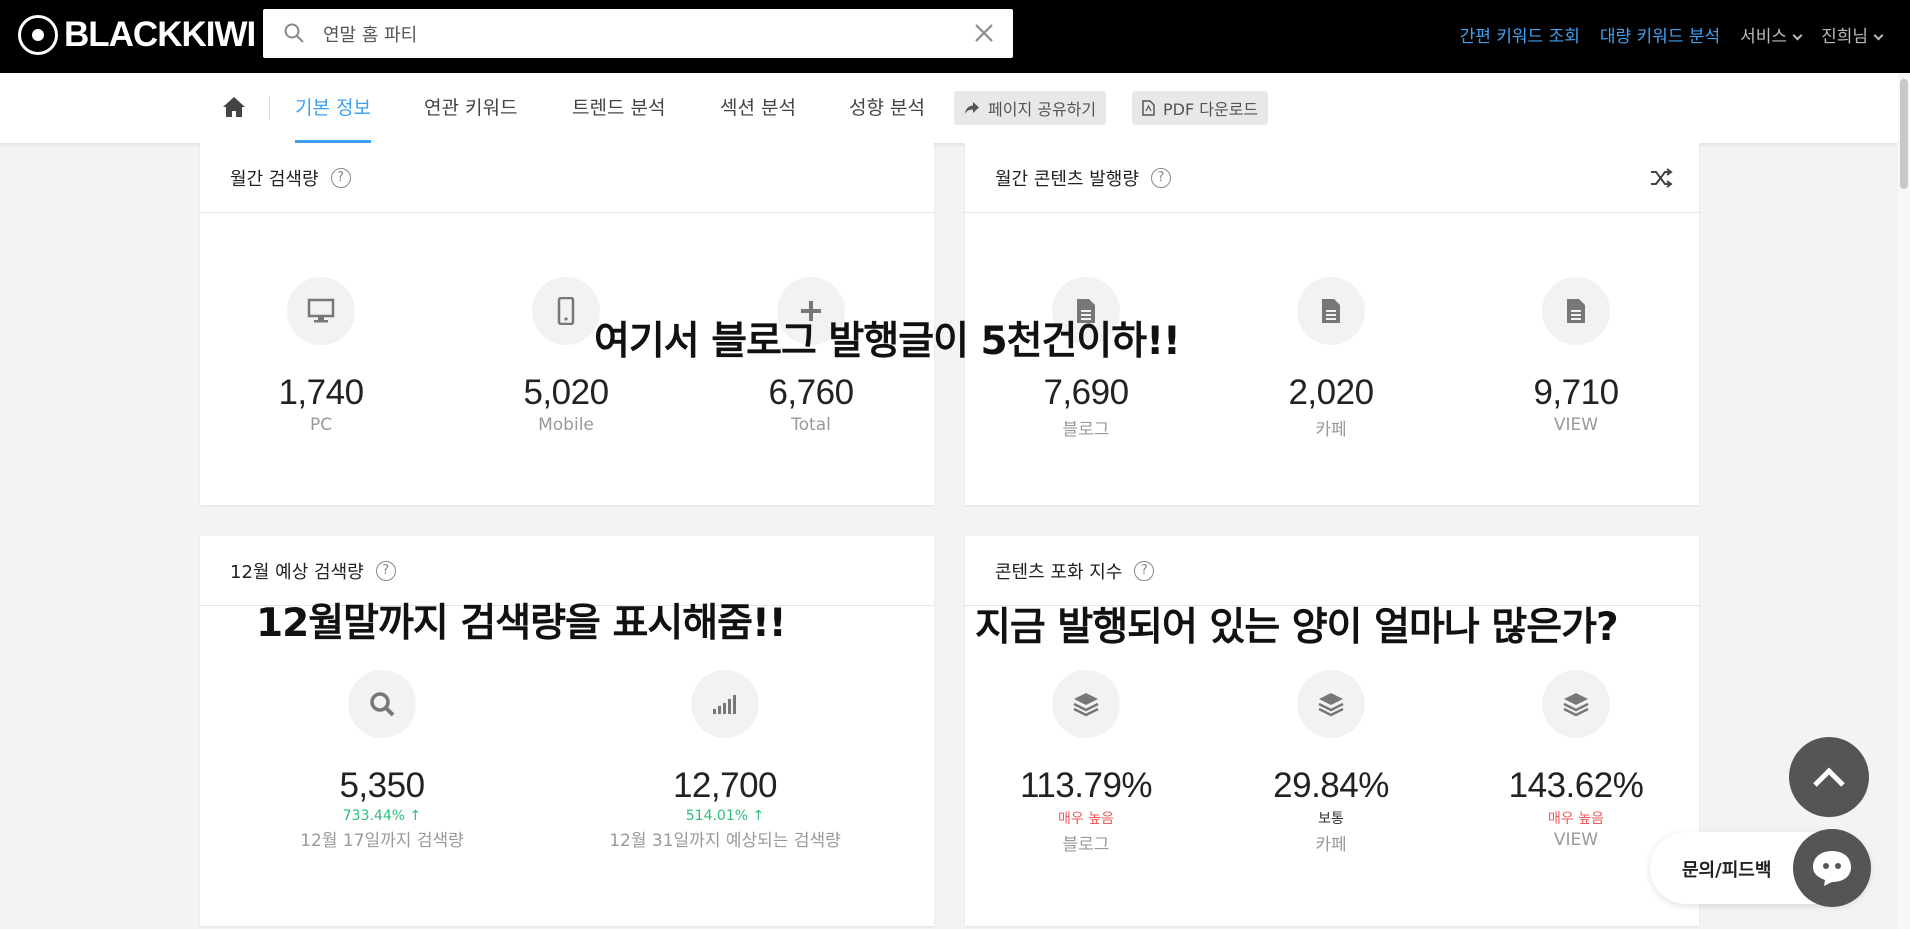 Image resolution: width=1910 pixels, height=929 pixels. What do you see at coordinates (382, 841) in the screenshot?
I see `stat-label: 12월 17일까지 검색량` at bounding box center [382, 841].